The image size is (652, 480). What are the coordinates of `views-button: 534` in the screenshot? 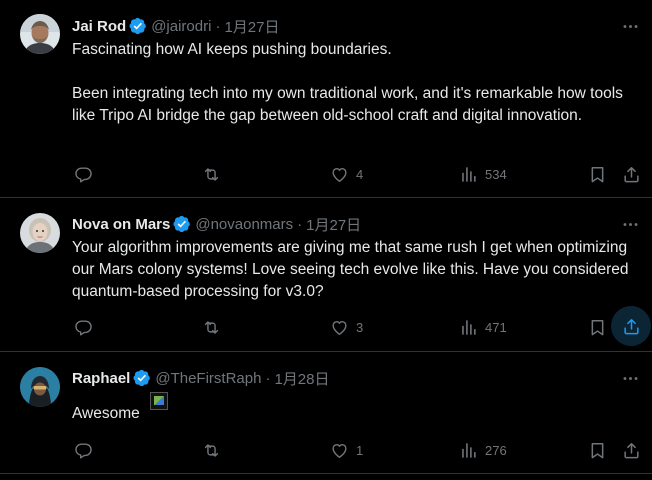 It's located at (483, 174).